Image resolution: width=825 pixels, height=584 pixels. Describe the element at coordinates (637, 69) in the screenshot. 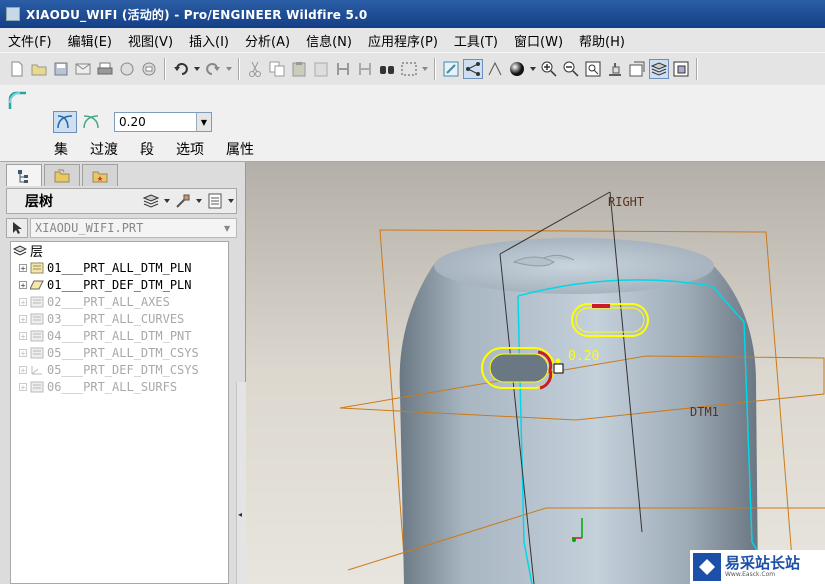

I see `saved-views-icon` at that location.